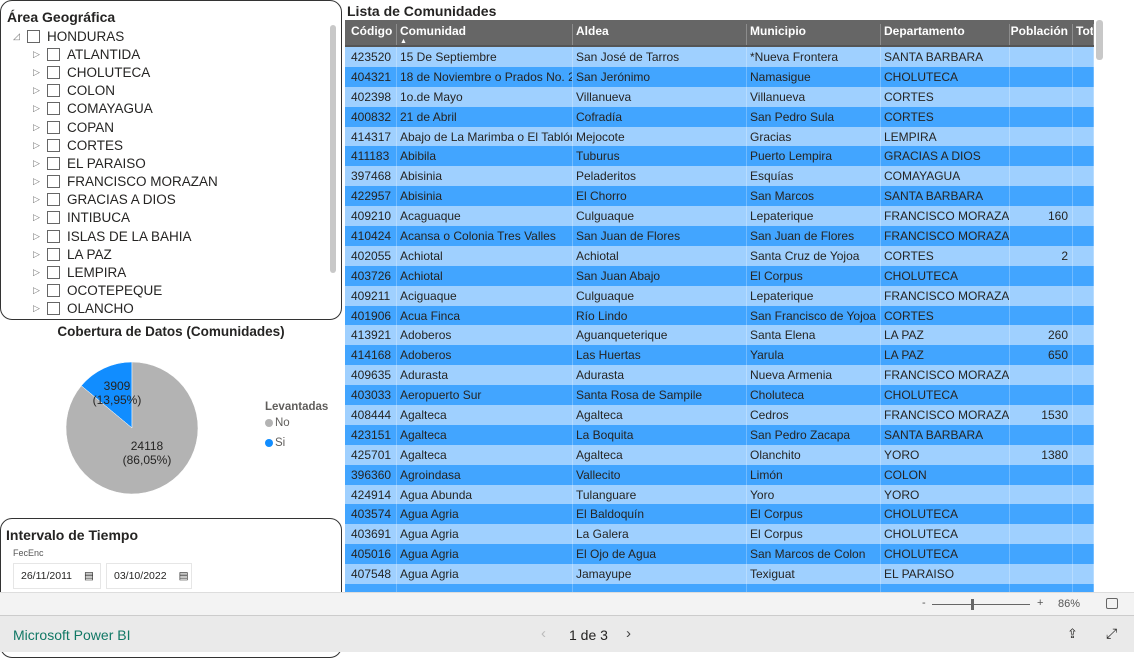  I want to click on tree-node: ▷ CORTES, so click(115, 145).